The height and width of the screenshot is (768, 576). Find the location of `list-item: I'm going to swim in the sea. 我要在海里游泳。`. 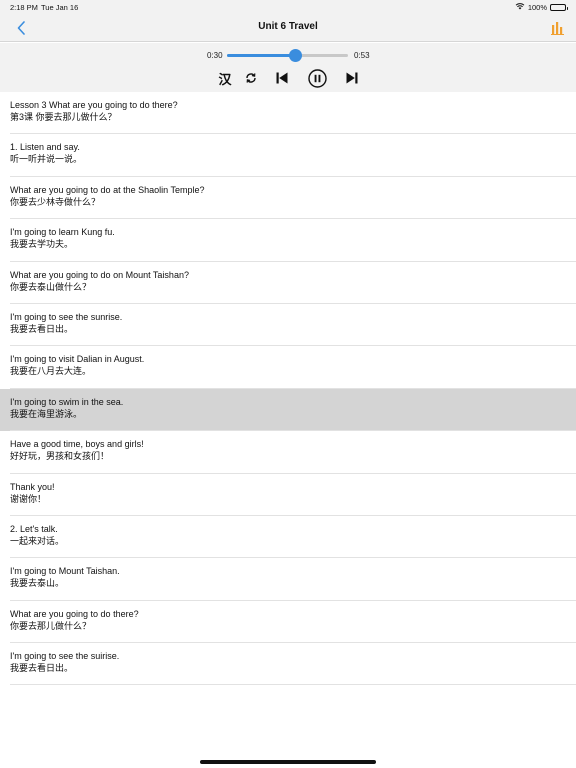

list-item: I'm going to swim in the sea. 我要在海里游泳。 is located at coordinates (288, 410).